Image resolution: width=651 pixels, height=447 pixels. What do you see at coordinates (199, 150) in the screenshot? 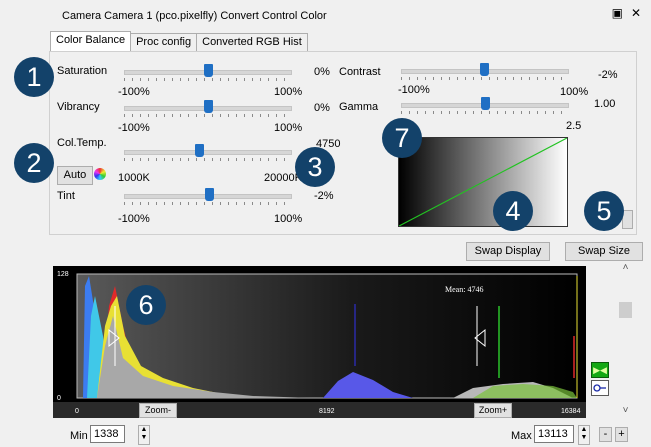
I see `coltemp-thumb` at bounding box center [199, 150].